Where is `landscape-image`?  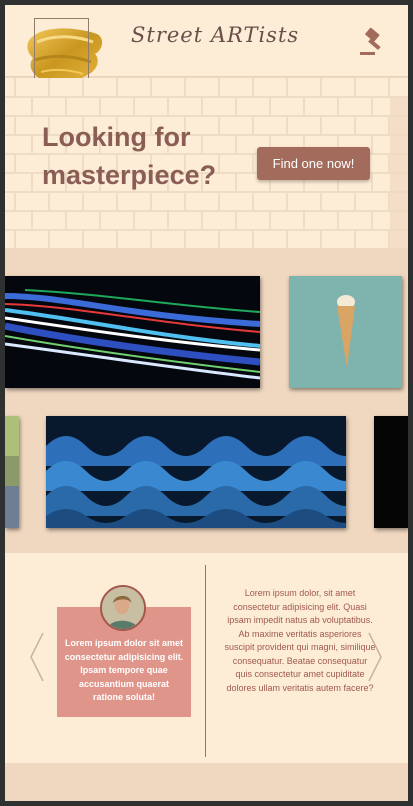
landscape-image is located at coordinates (12, 472).